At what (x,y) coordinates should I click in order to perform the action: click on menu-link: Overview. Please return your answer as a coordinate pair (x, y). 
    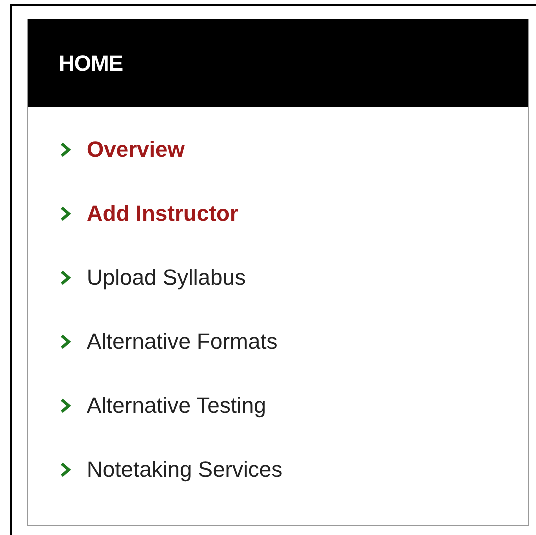
    Looking at the image, I should click on (136, 150).